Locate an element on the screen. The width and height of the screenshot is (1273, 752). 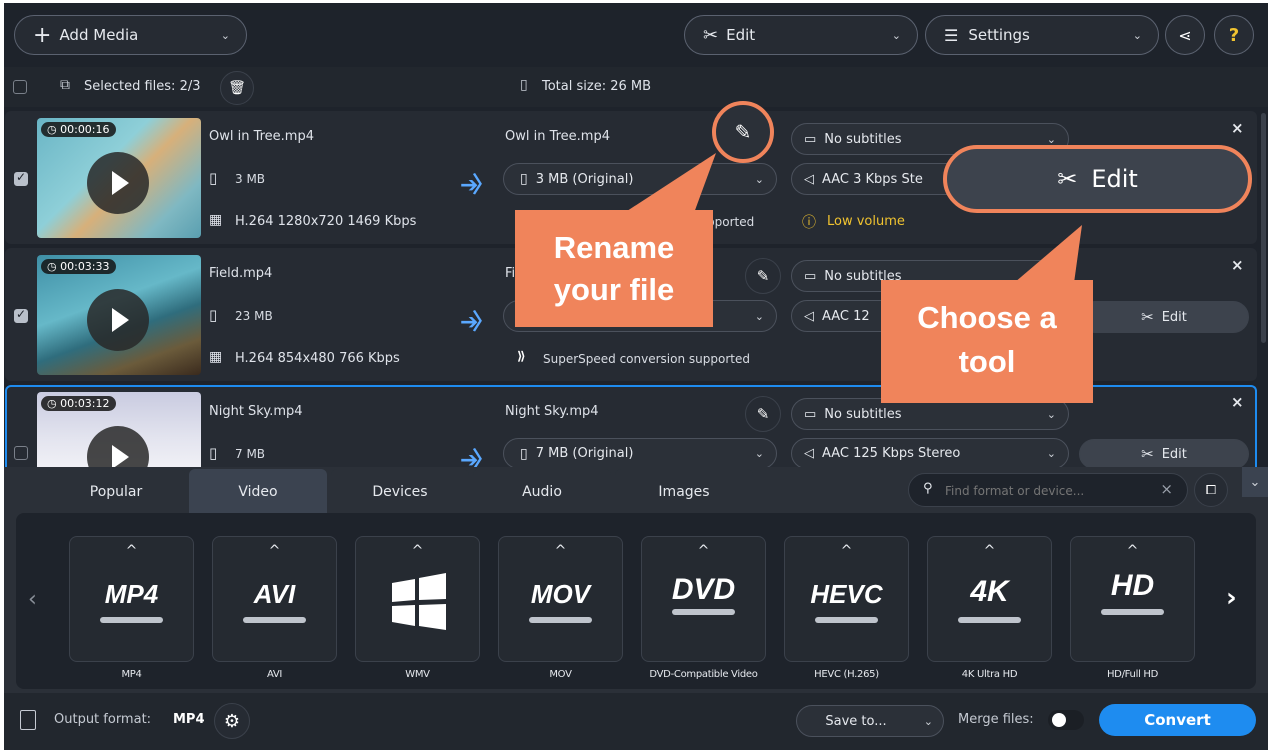
format-label: AVI is located at coordinates (274, 674).